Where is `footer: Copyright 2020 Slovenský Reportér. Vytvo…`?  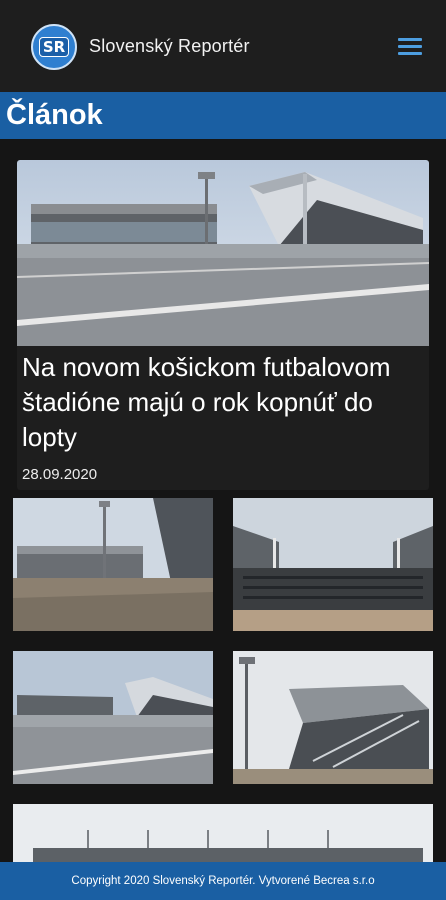
footer: Copyright 2020 Slovenský Reportér. Vytvo… is located at coordinates (223, 881).